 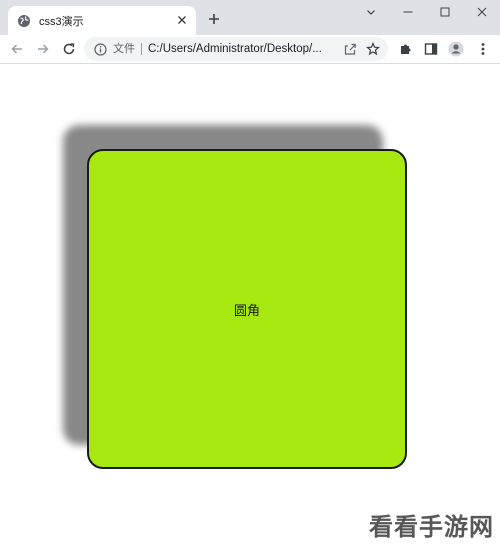 I want to click on chevron-down-icon, so click(x=370, y=12).